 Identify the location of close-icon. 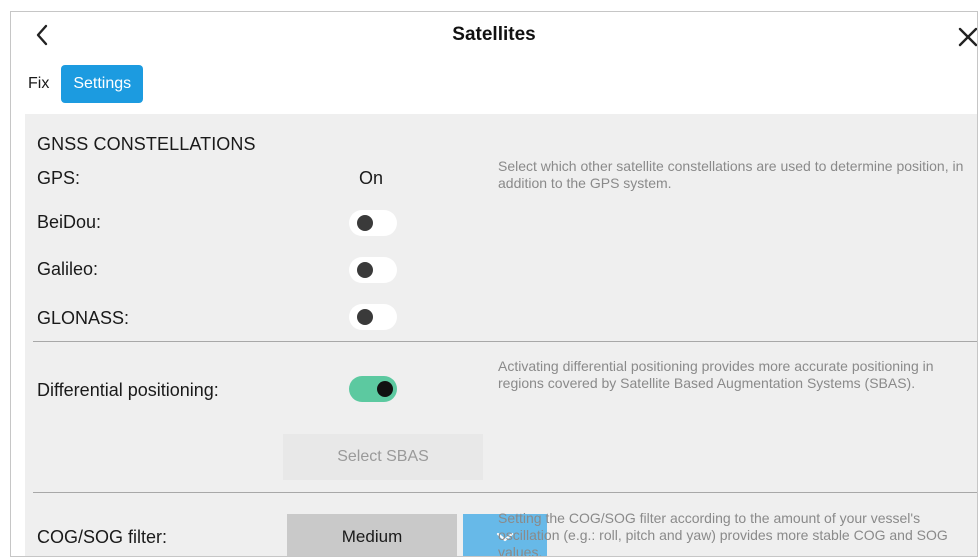
(967, 37).